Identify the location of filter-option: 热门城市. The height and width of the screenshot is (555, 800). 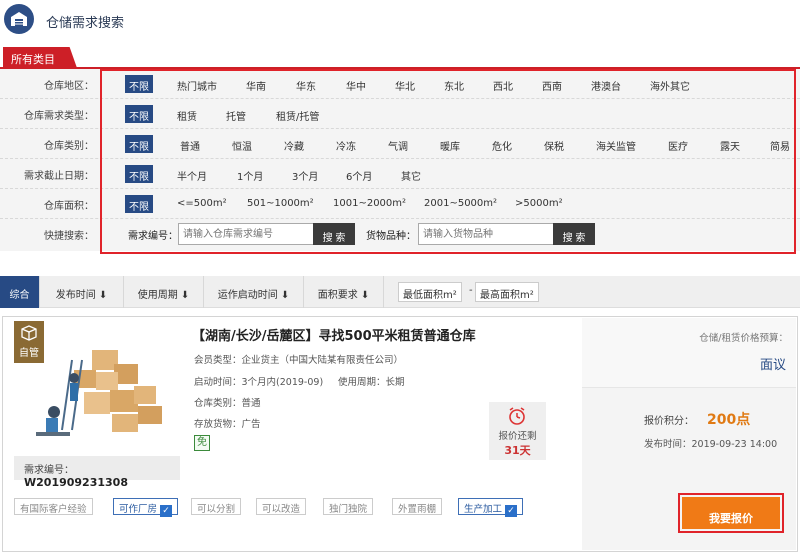
(197, 84).